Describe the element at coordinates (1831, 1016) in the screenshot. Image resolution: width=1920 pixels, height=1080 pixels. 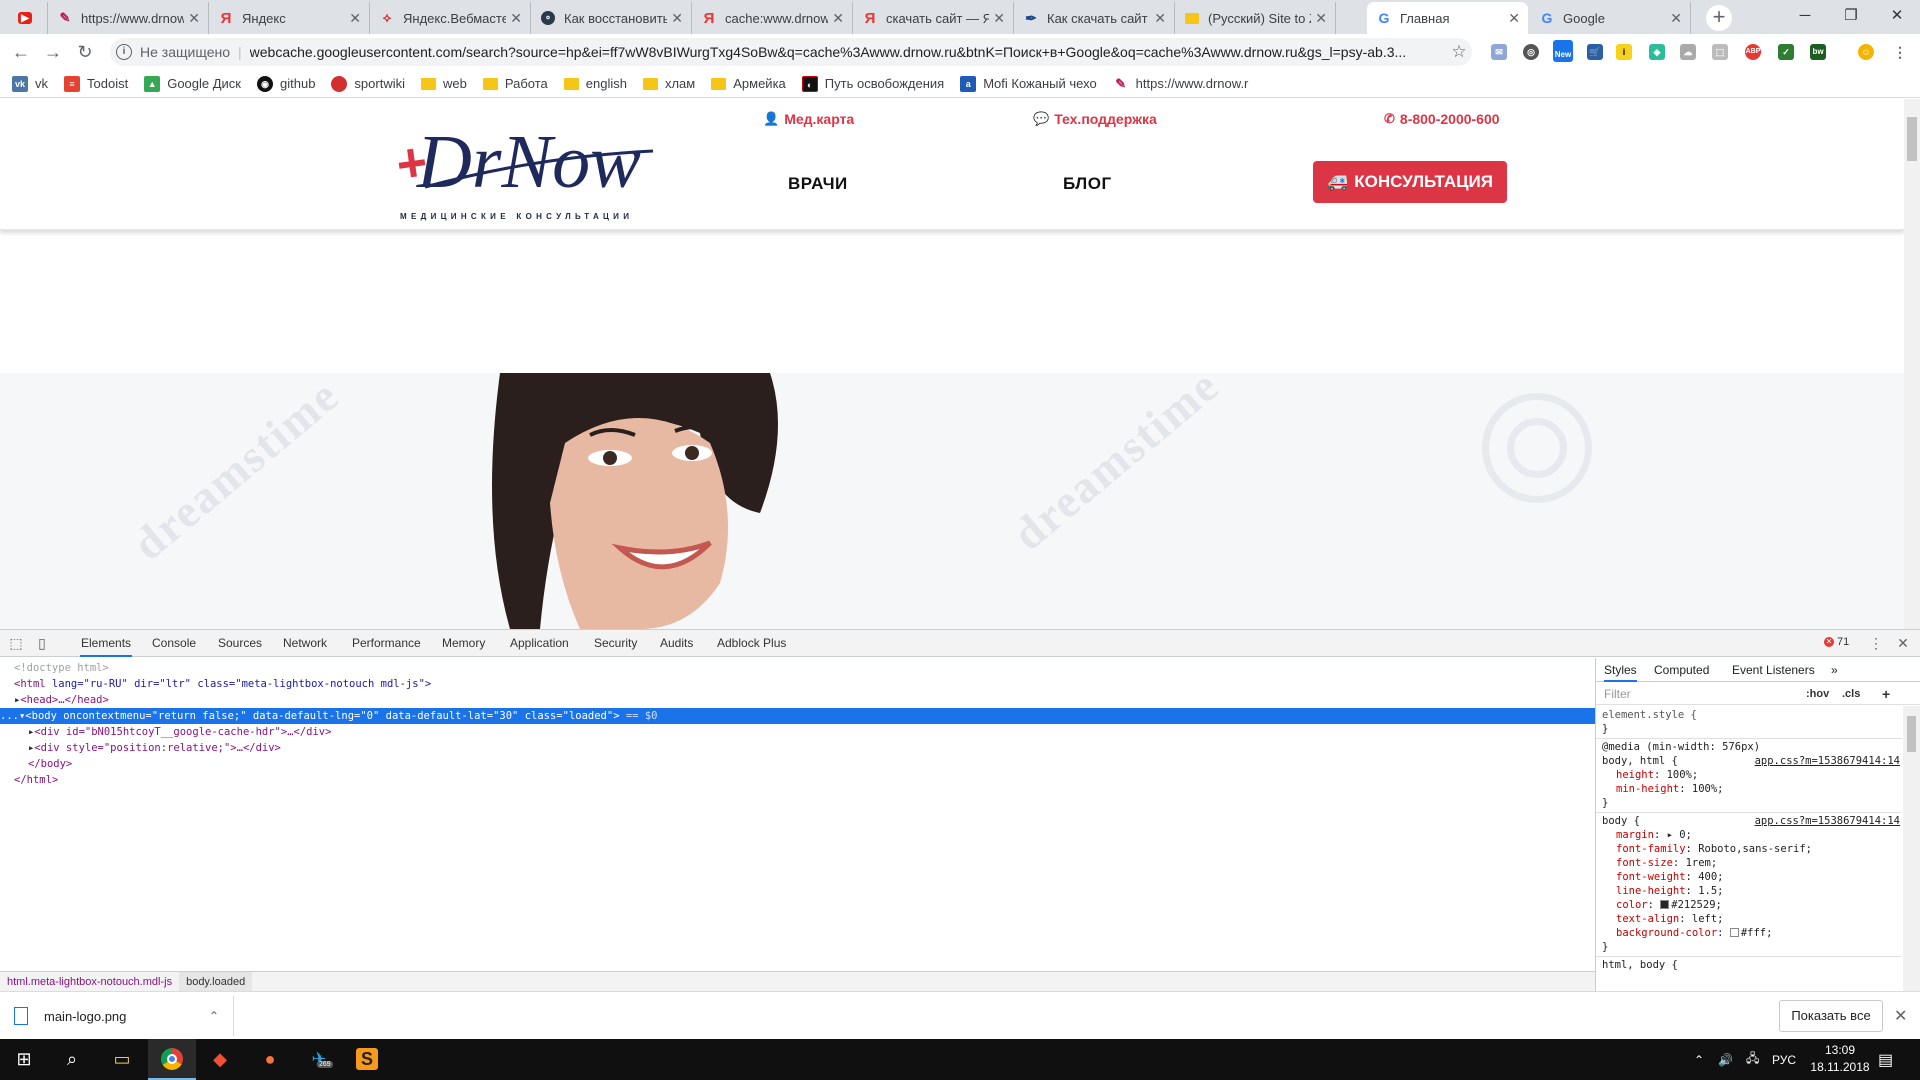
I see `show-all-button: Показать все` at that location.